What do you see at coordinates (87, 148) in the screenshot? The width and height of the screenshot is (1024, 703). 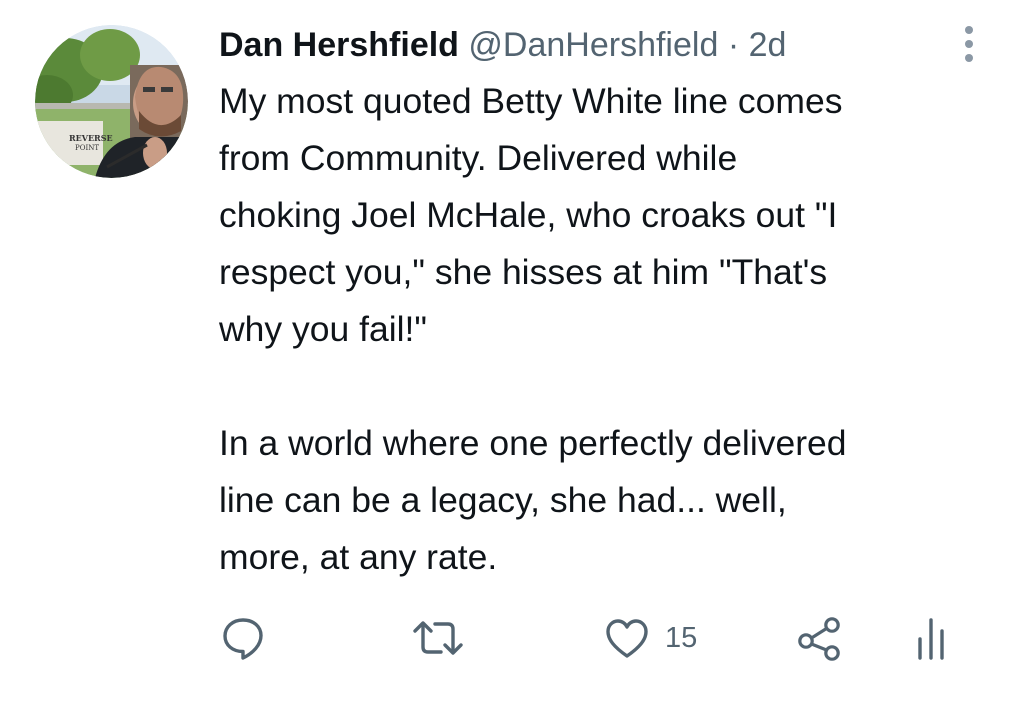 I see `avatar-sign-text-2: POINT` at bounding box center [87, 148].